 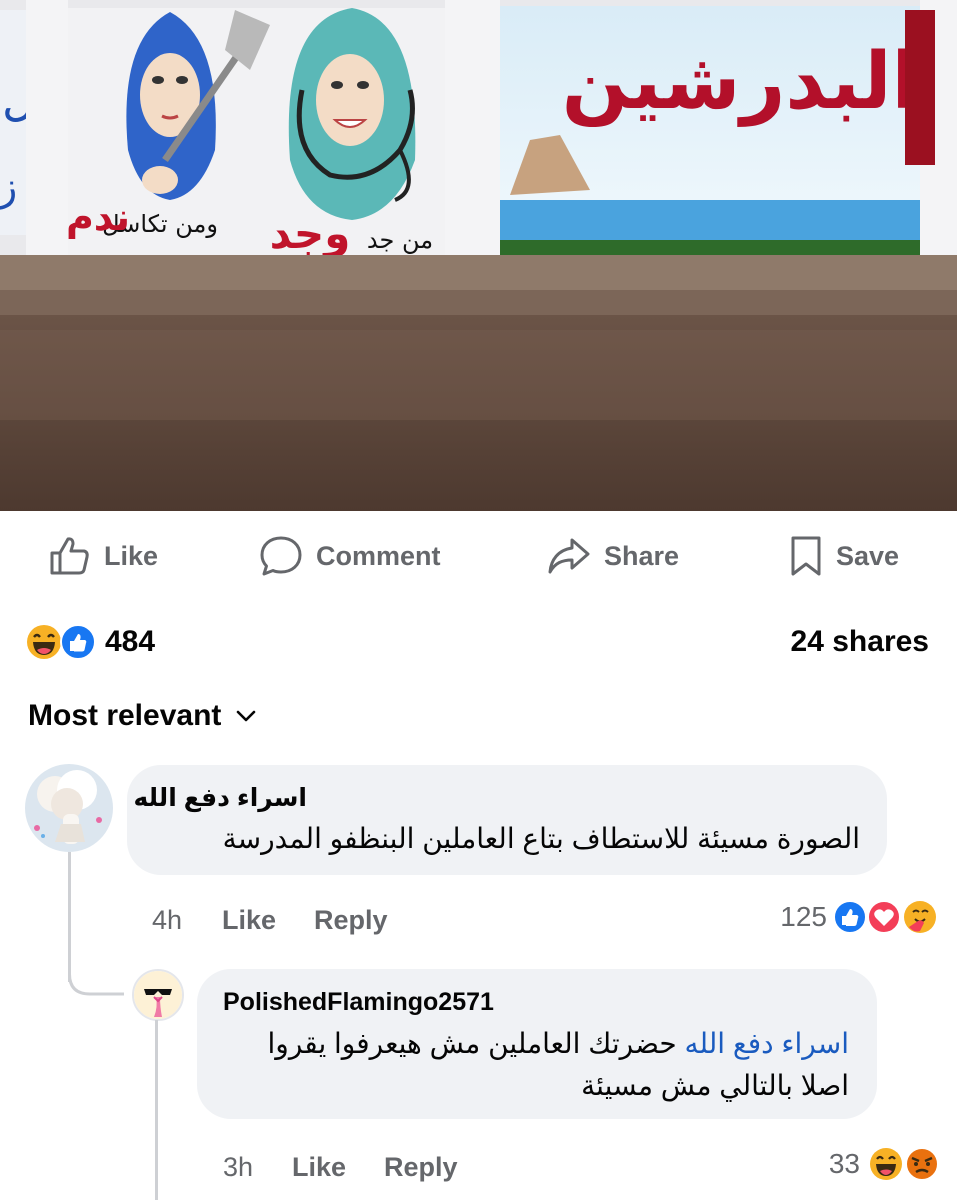 I want to click on care-icon, so click(x=920, y=917).